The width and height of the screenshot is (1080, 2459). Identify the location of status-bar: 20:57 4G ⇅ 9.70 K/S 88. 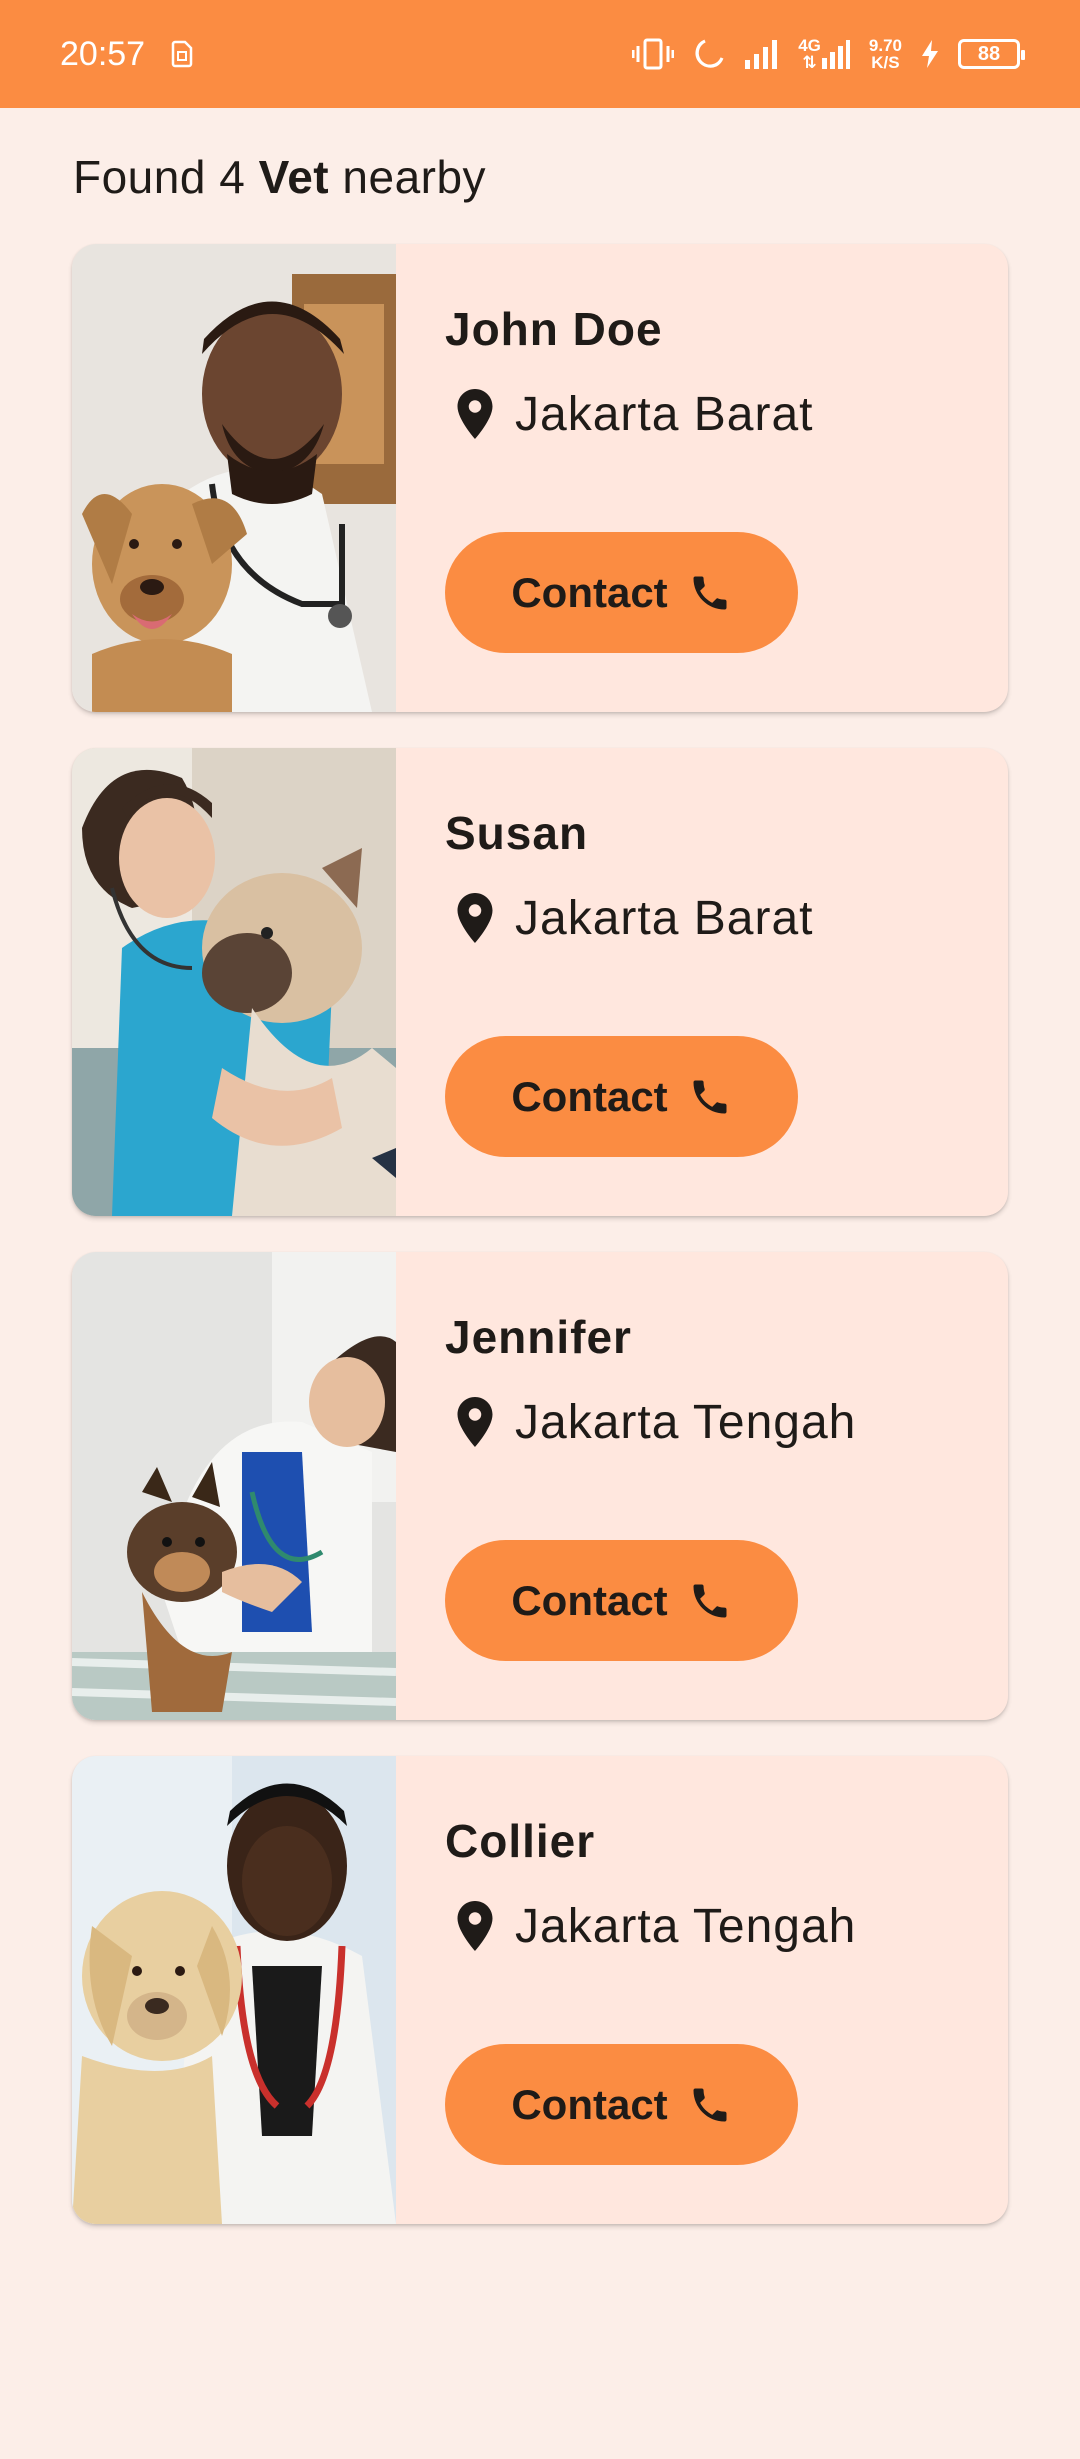
(540, 54).